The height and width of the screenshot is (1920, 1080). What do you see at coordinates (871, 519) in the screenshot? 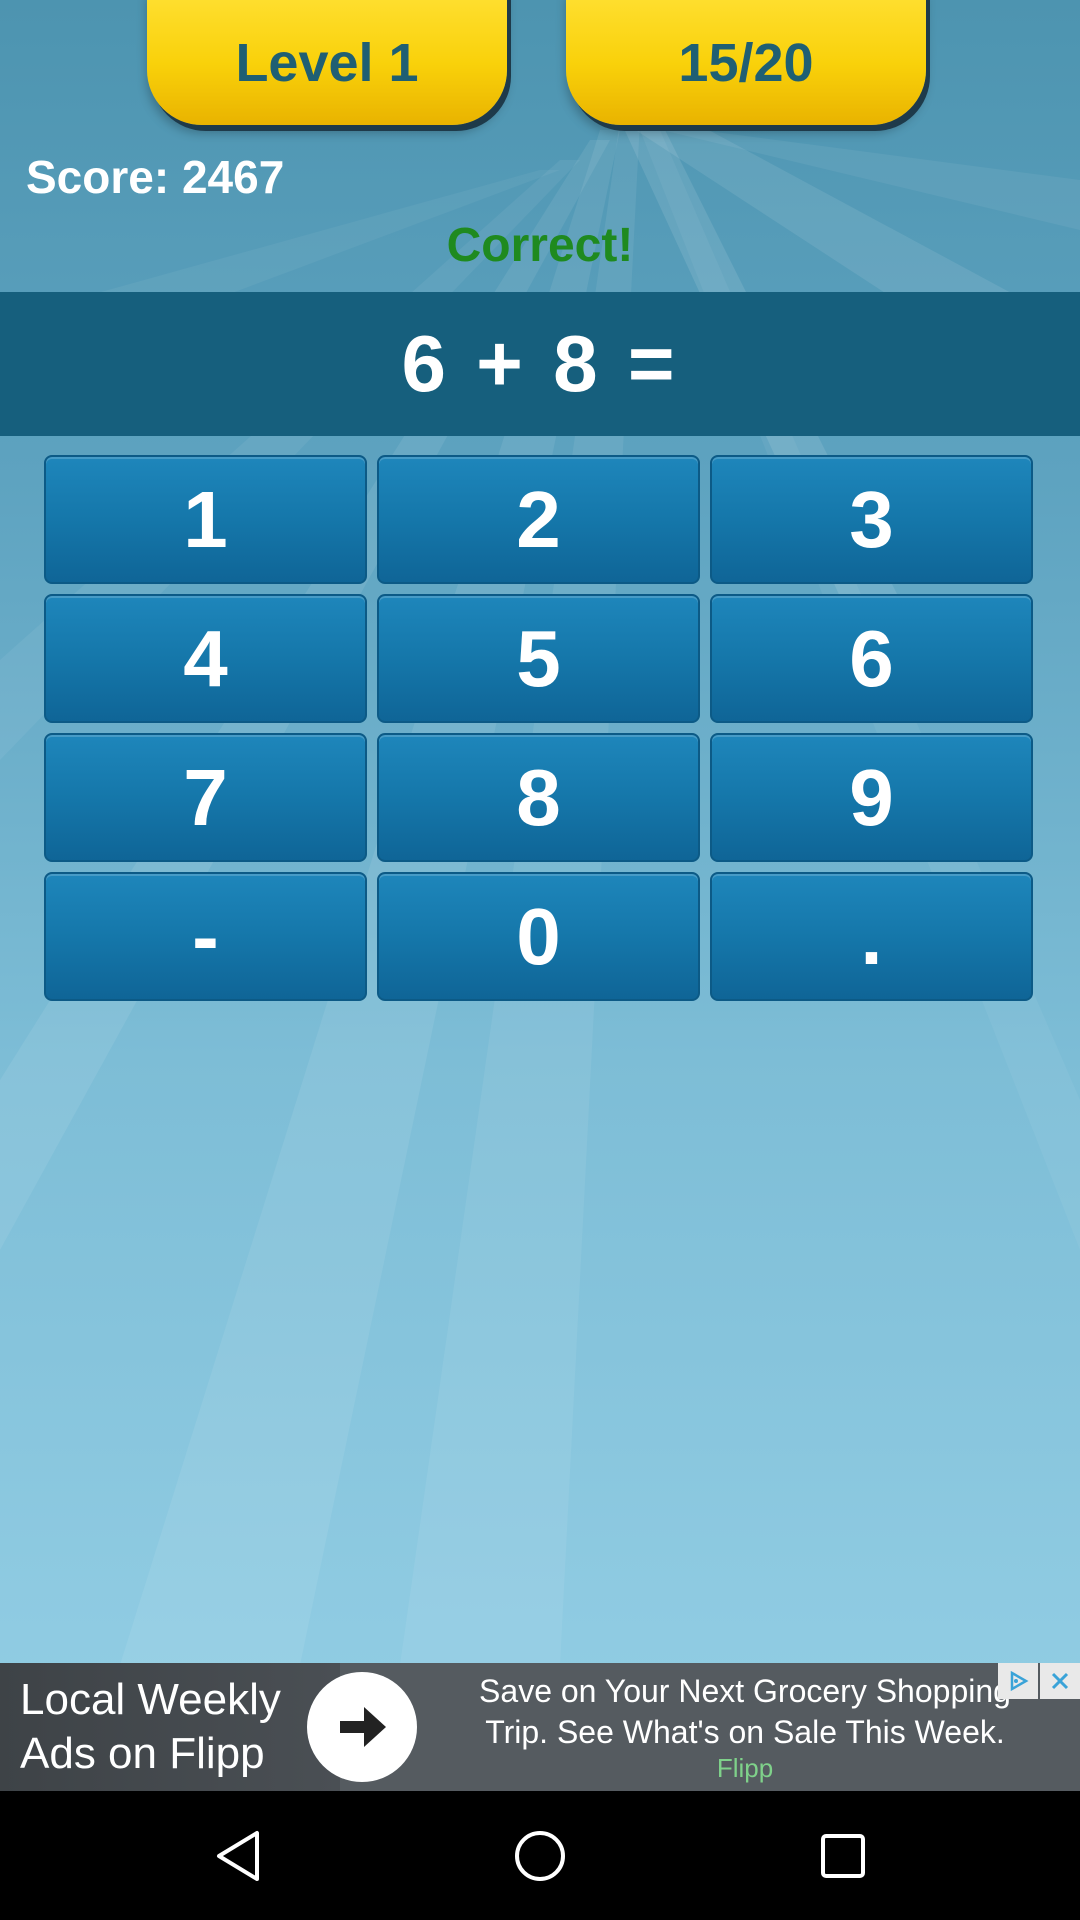
I see `key-3: 3` at bounding box center [871, 519].